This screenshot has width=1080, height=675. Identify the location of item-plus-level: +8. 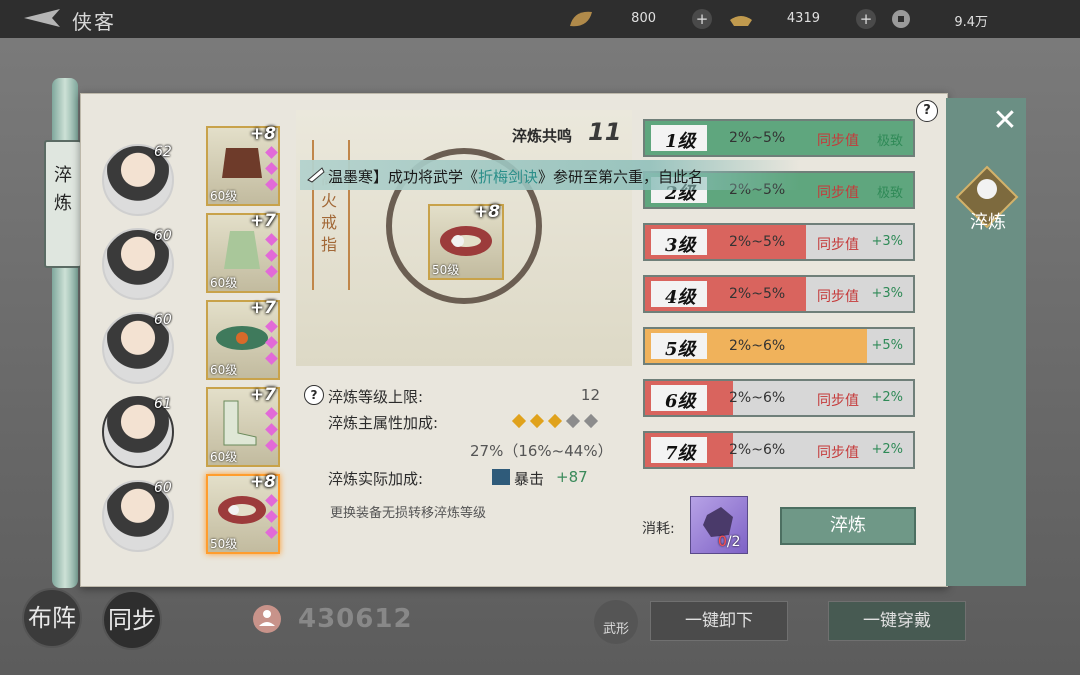
(486, 212).